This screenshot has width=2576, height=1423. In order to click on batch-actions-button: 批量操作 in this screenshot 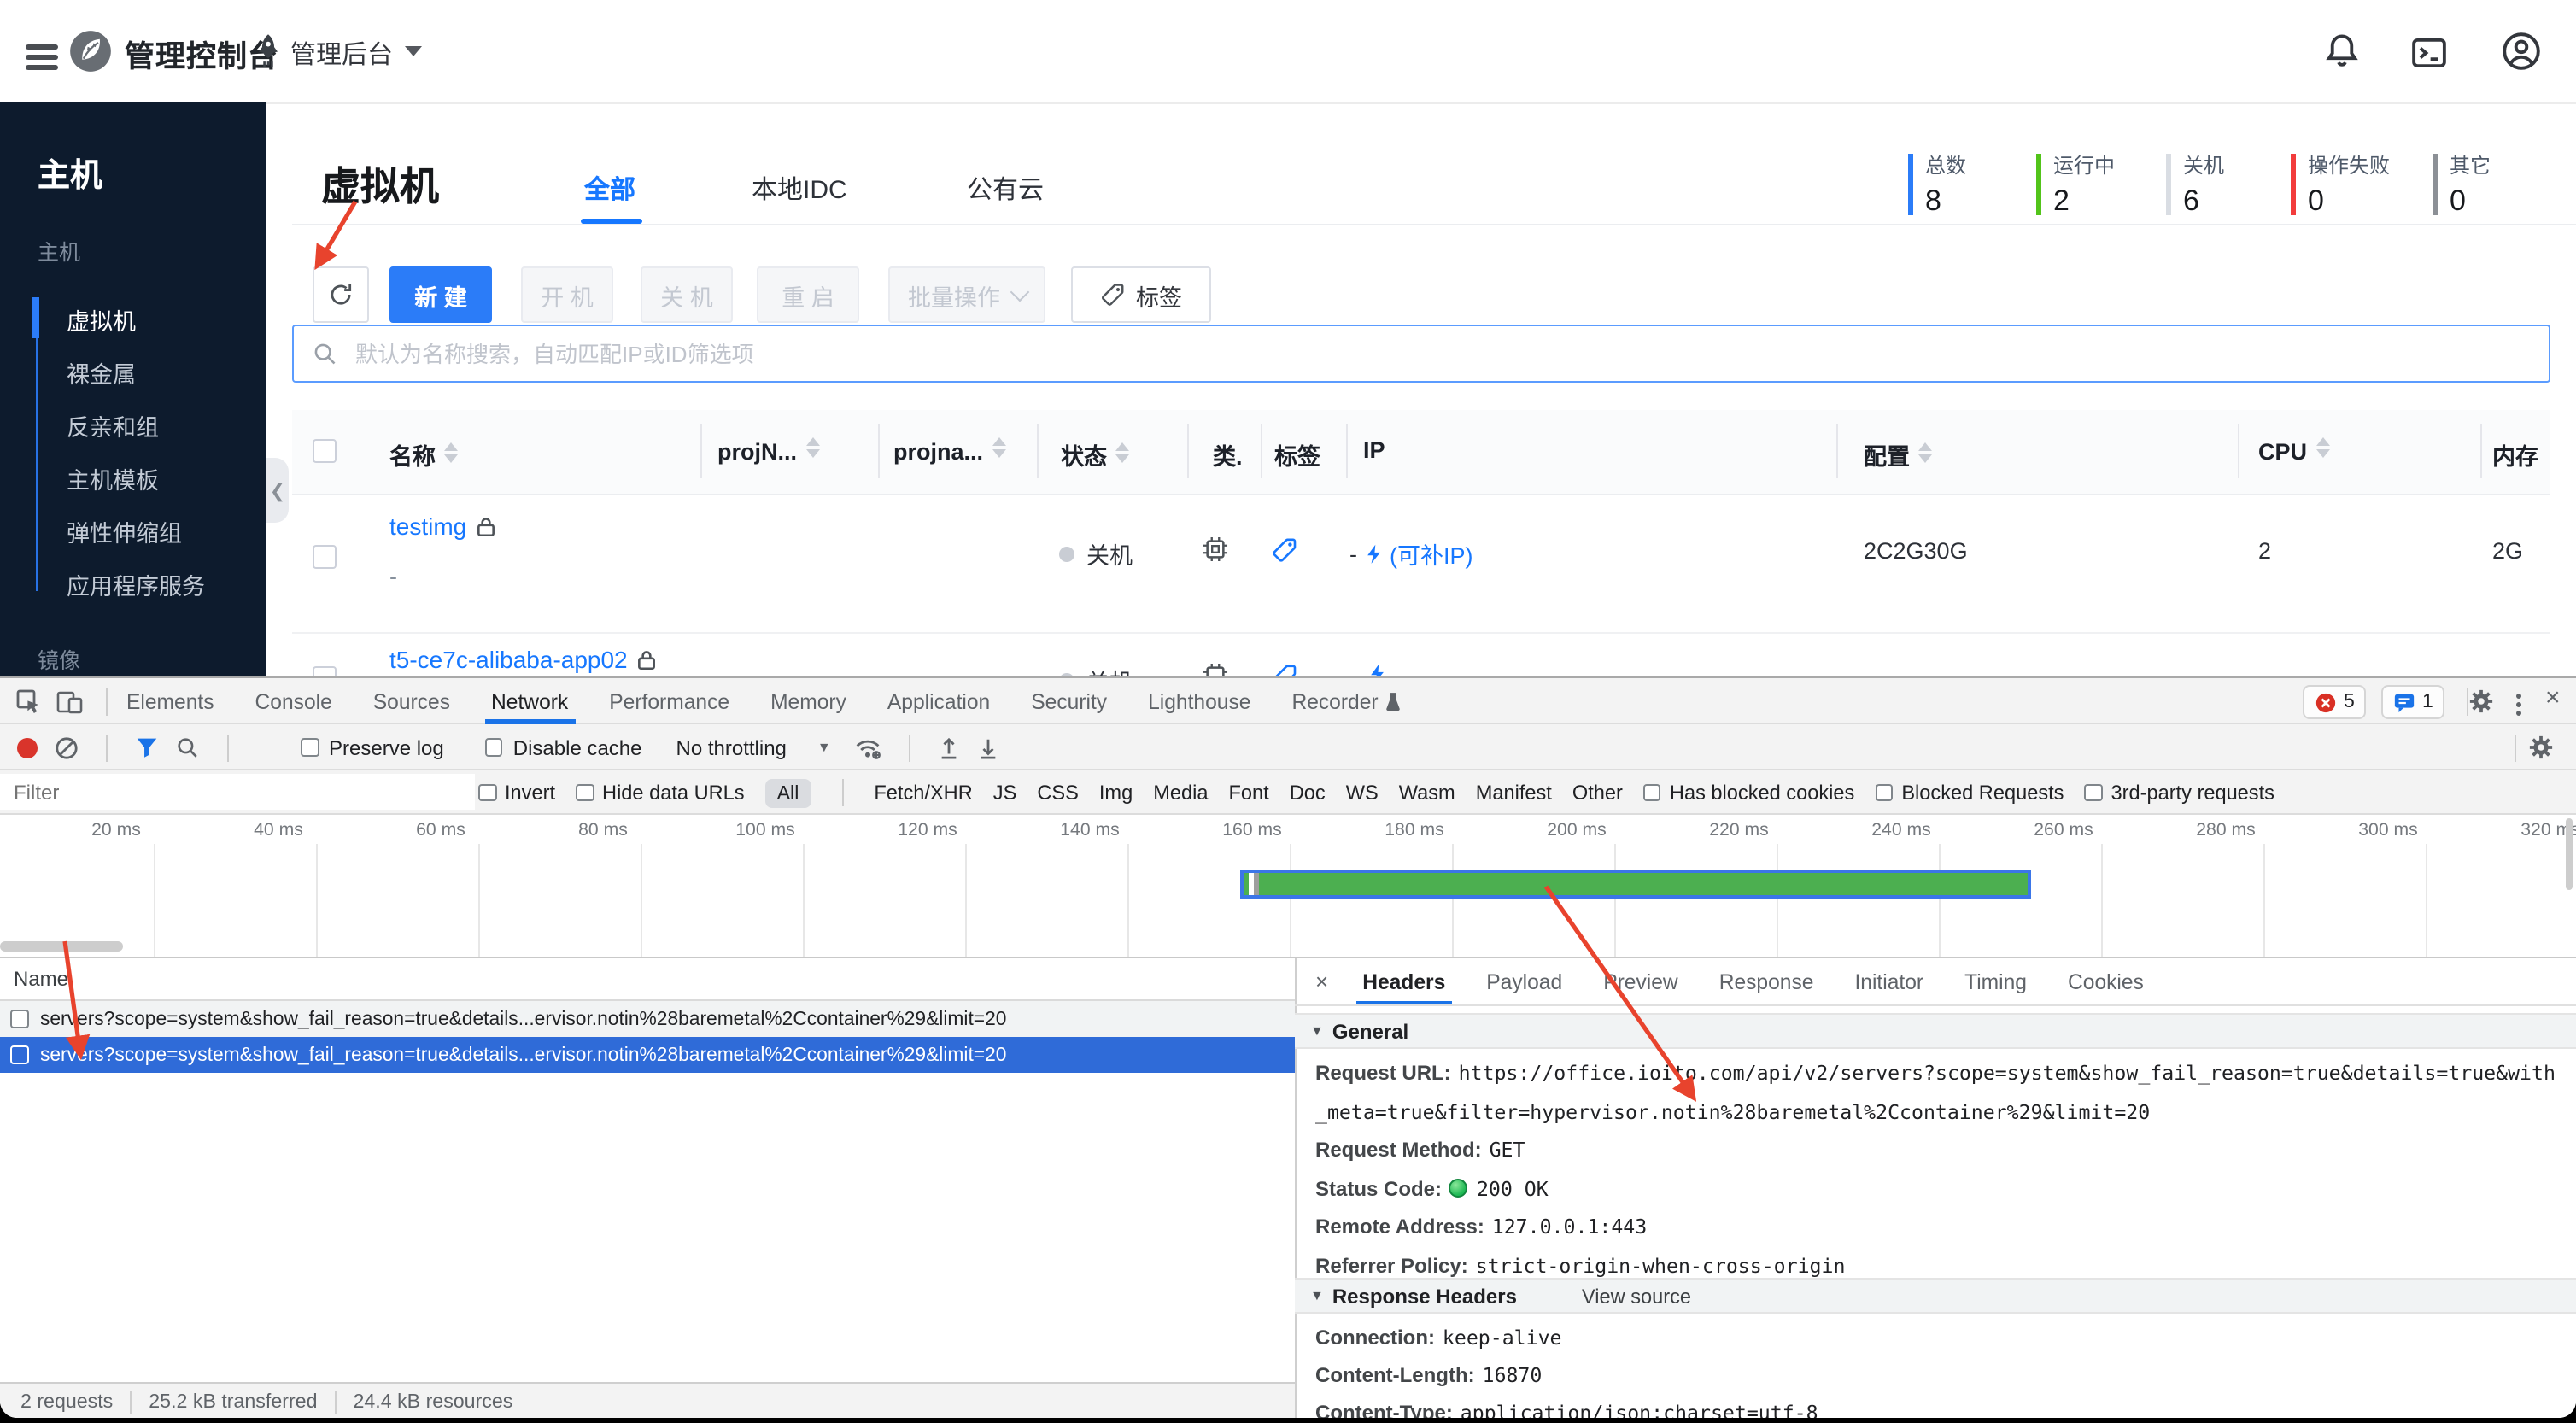, I will do `click(966, 294)`.